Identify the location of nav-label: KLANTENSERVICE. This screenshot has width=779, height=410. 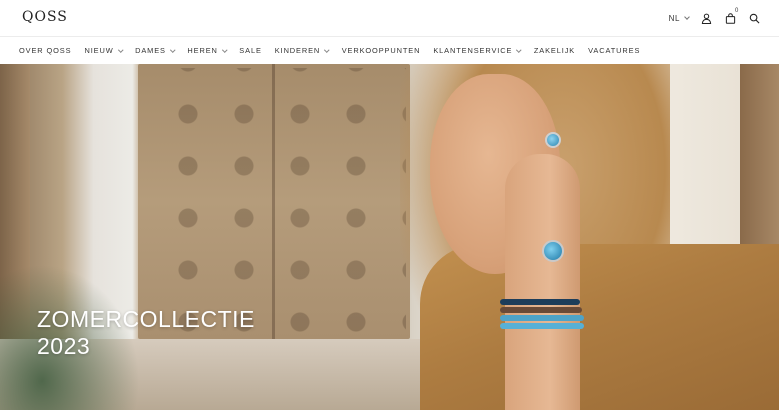
(473, 50).